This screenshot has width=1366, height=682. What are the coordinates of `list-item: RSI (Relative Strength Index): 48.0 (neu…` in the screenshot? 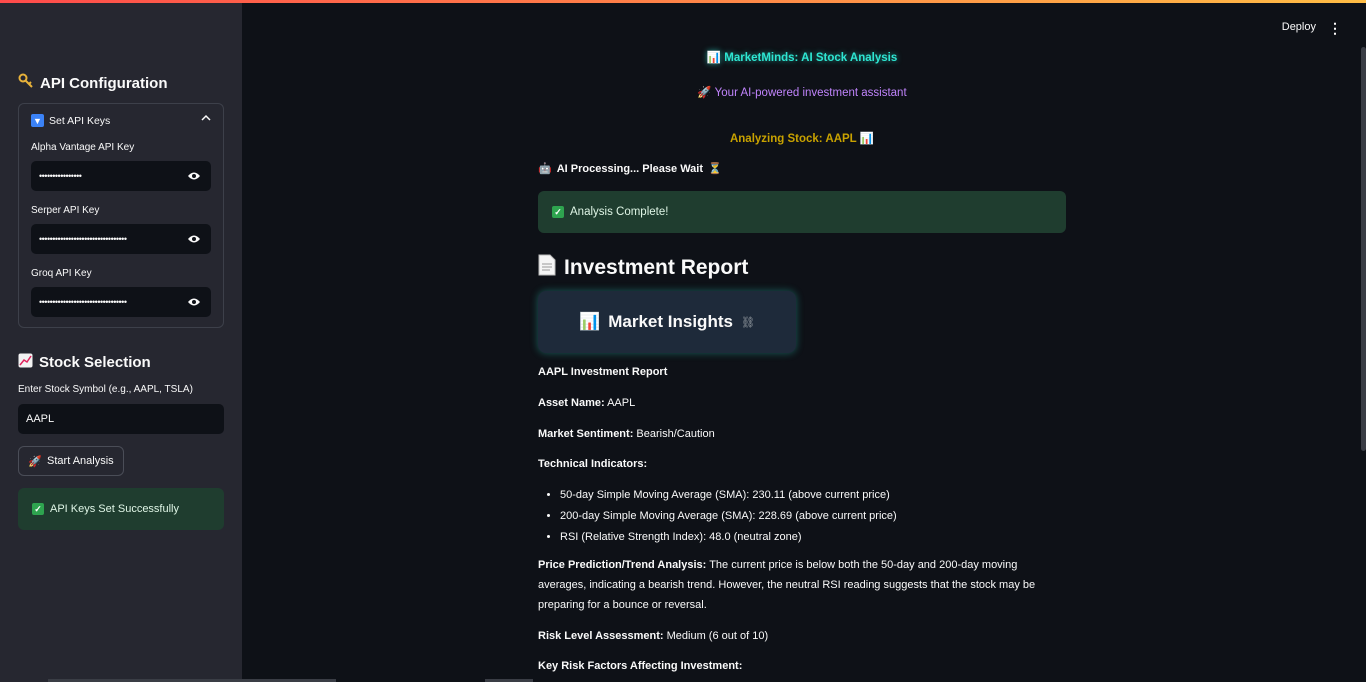 It's located at (809, 537).